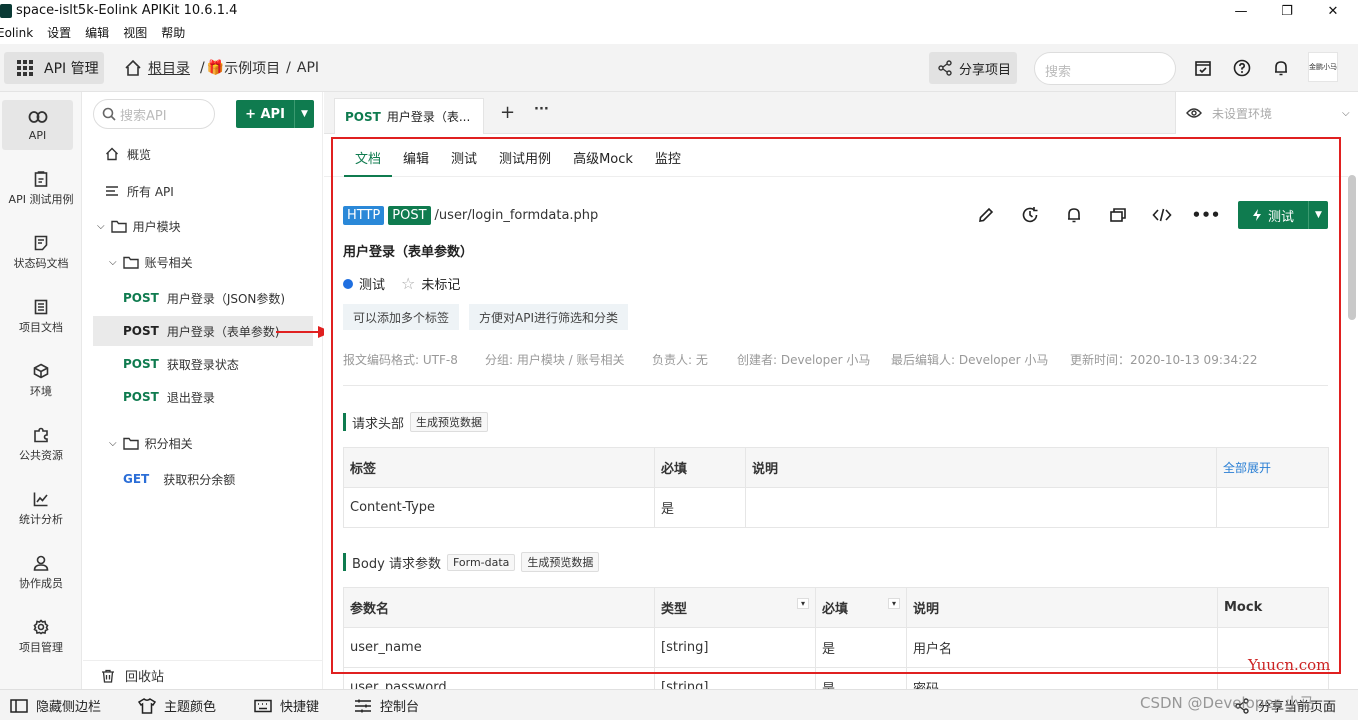 The height and width of the screenshot is (720, 1358). Describe the element at coordinates (386, 705) in the screenshot. I see `console-button: 控制台` at that location.